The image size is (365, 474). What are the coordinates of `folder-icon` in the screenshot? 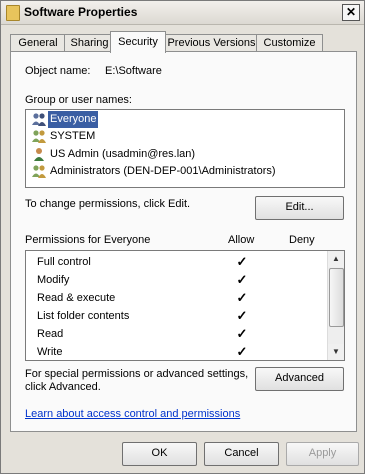 It's located at (13, 13).